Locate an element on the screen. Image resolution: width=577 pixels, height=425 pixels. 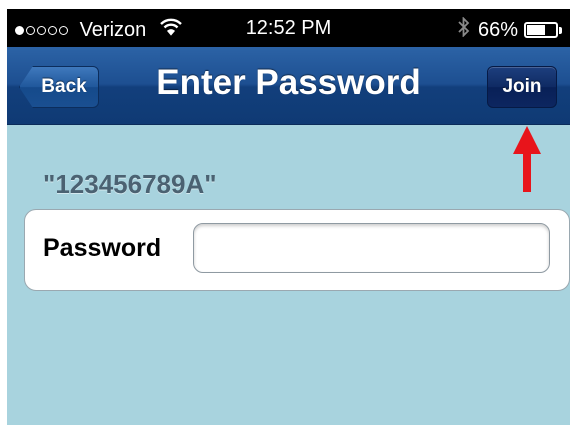
battery-tip is located at coordinates (560, 30).